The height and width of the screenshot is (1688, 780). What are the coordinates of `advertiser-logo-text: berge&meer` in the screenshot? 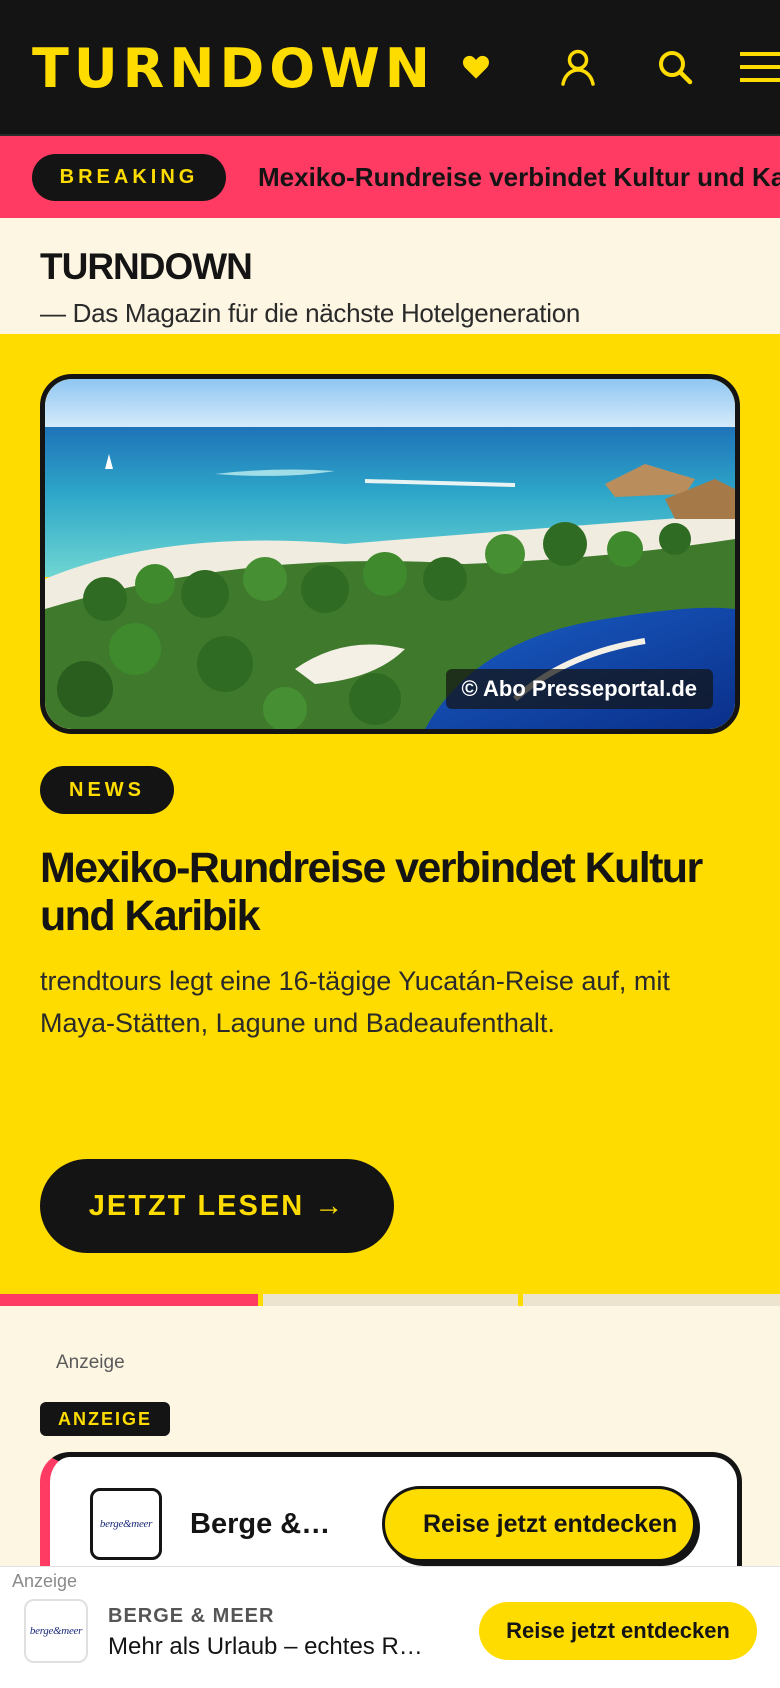 It's located at (126, 1524).